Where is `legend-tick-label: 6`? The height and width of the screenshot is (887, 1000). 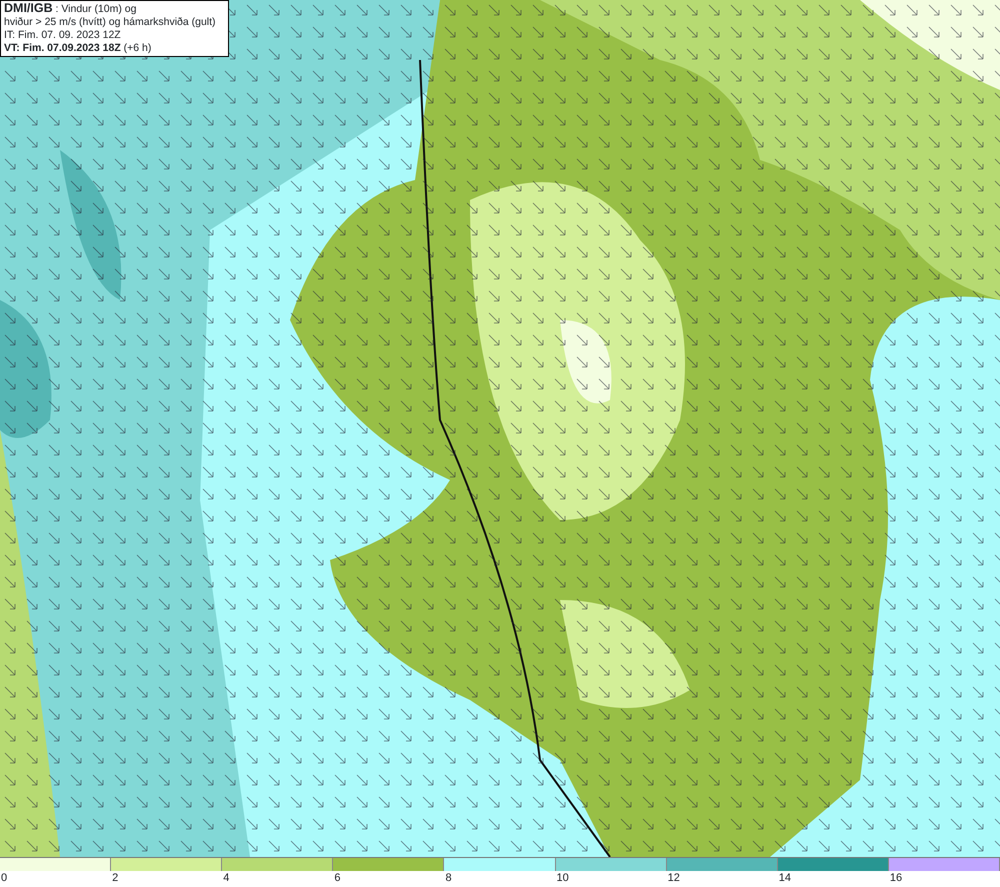
legend-tick-label: 6 is located at coordinates (337, 878).